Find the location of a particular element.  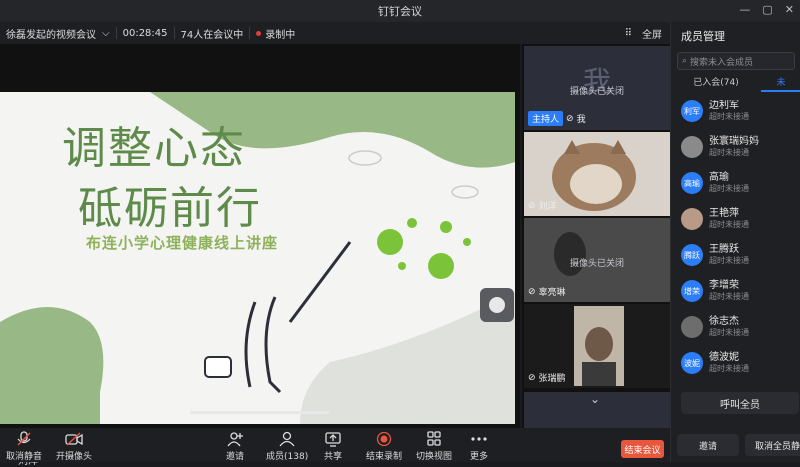

unmute-button: 取消静音 is located at coordinates (24, 446).